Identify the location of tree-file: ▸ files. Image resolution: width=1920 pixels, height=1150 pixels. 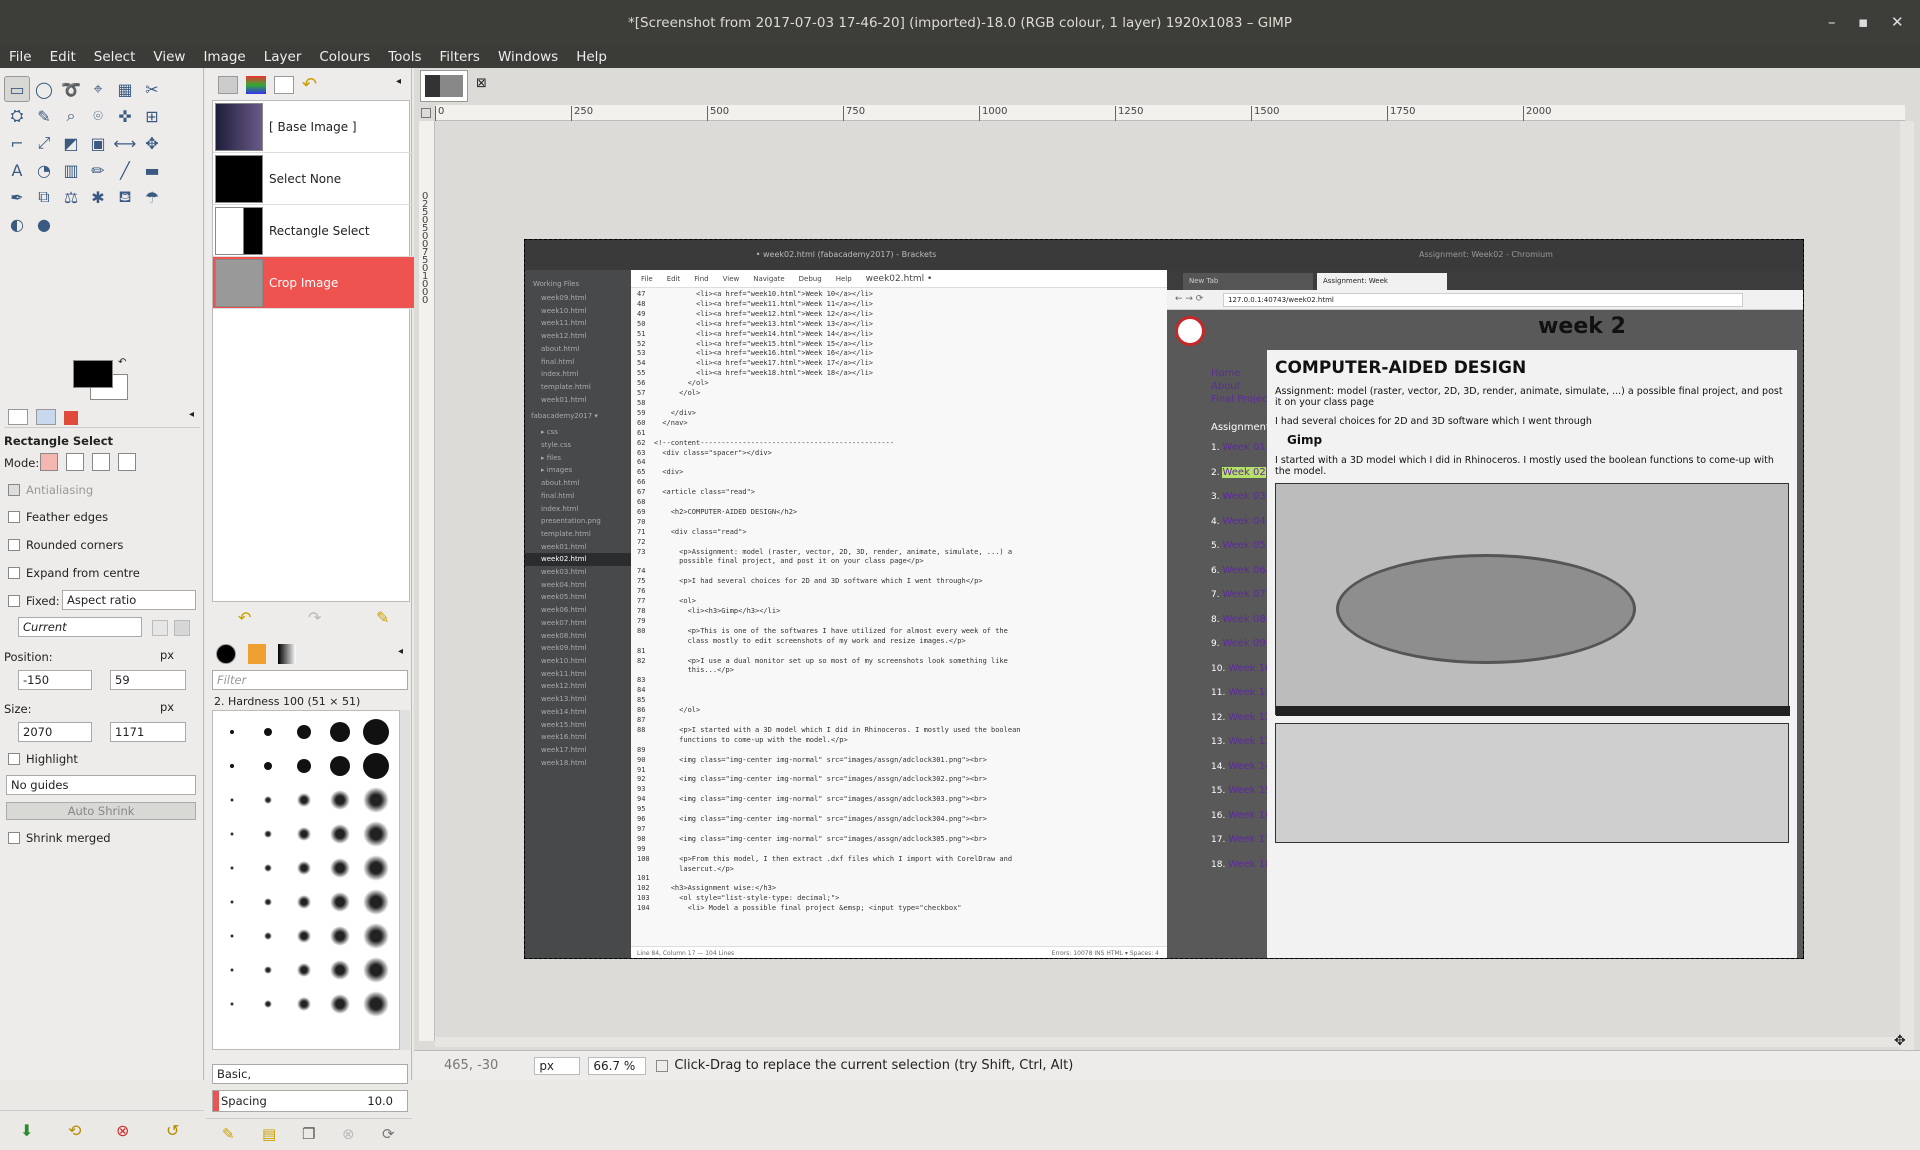
(578, 458).